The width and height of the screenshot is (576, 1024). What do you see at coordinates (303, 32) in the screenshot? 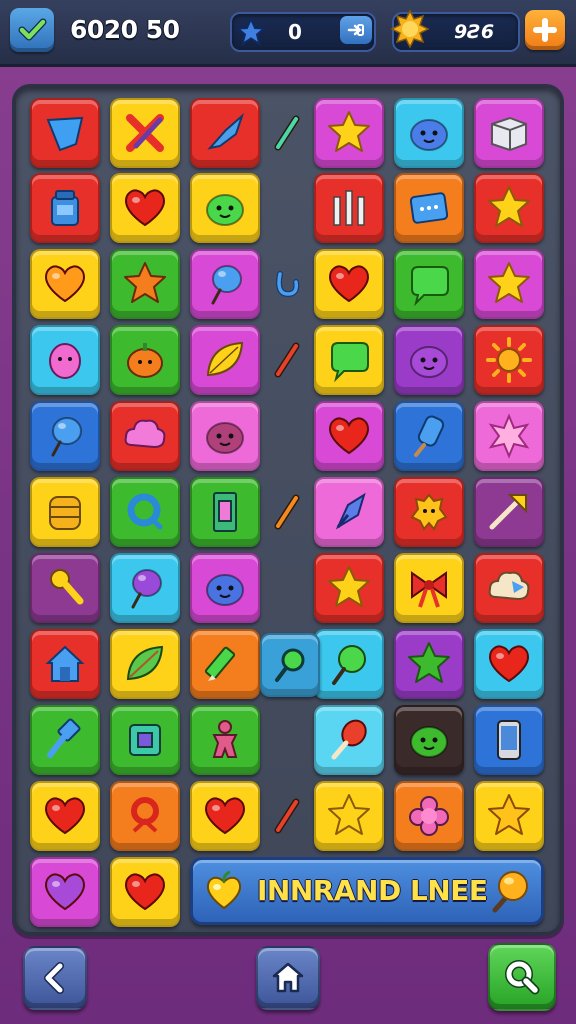
I see `stars-counter: 0` at bounding box center [303, 32].